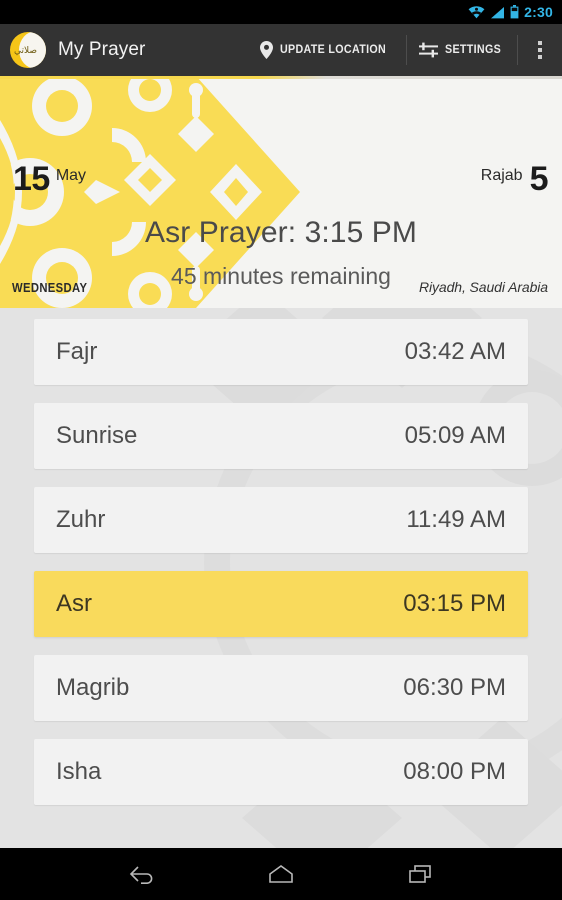 The height and width of the screenshot is (900, 562). I want to click on prayer-name: Fajr, so click(77, 351).